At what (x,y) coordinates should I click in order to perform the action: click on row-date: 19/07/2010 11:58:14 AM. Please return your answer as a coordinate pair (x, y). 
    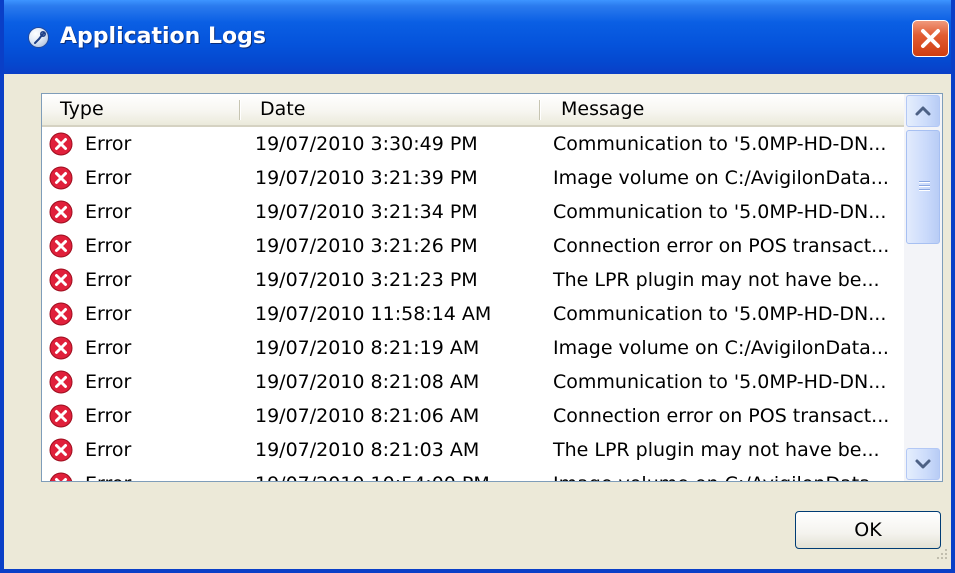
    Looking at the image, I should click on (373, 314).